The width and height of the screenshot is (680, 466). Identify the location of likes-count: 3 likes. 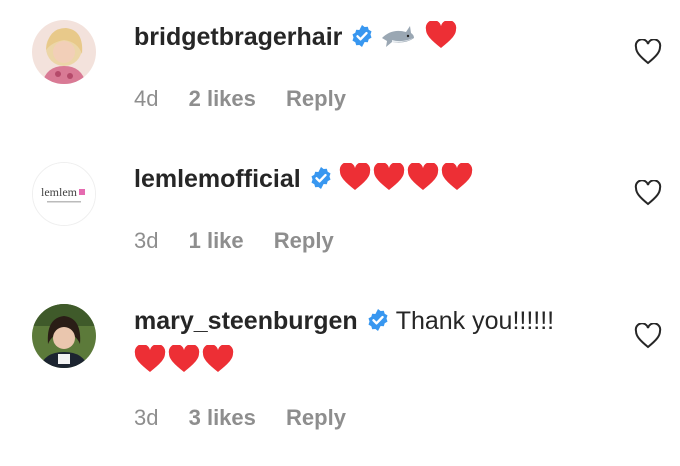
(222, 417).